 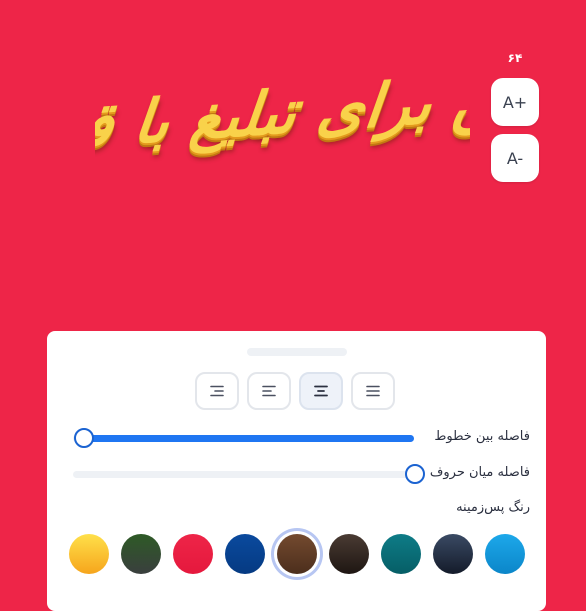 I want to click on align-justify-icon, so click(x=373, y=391).